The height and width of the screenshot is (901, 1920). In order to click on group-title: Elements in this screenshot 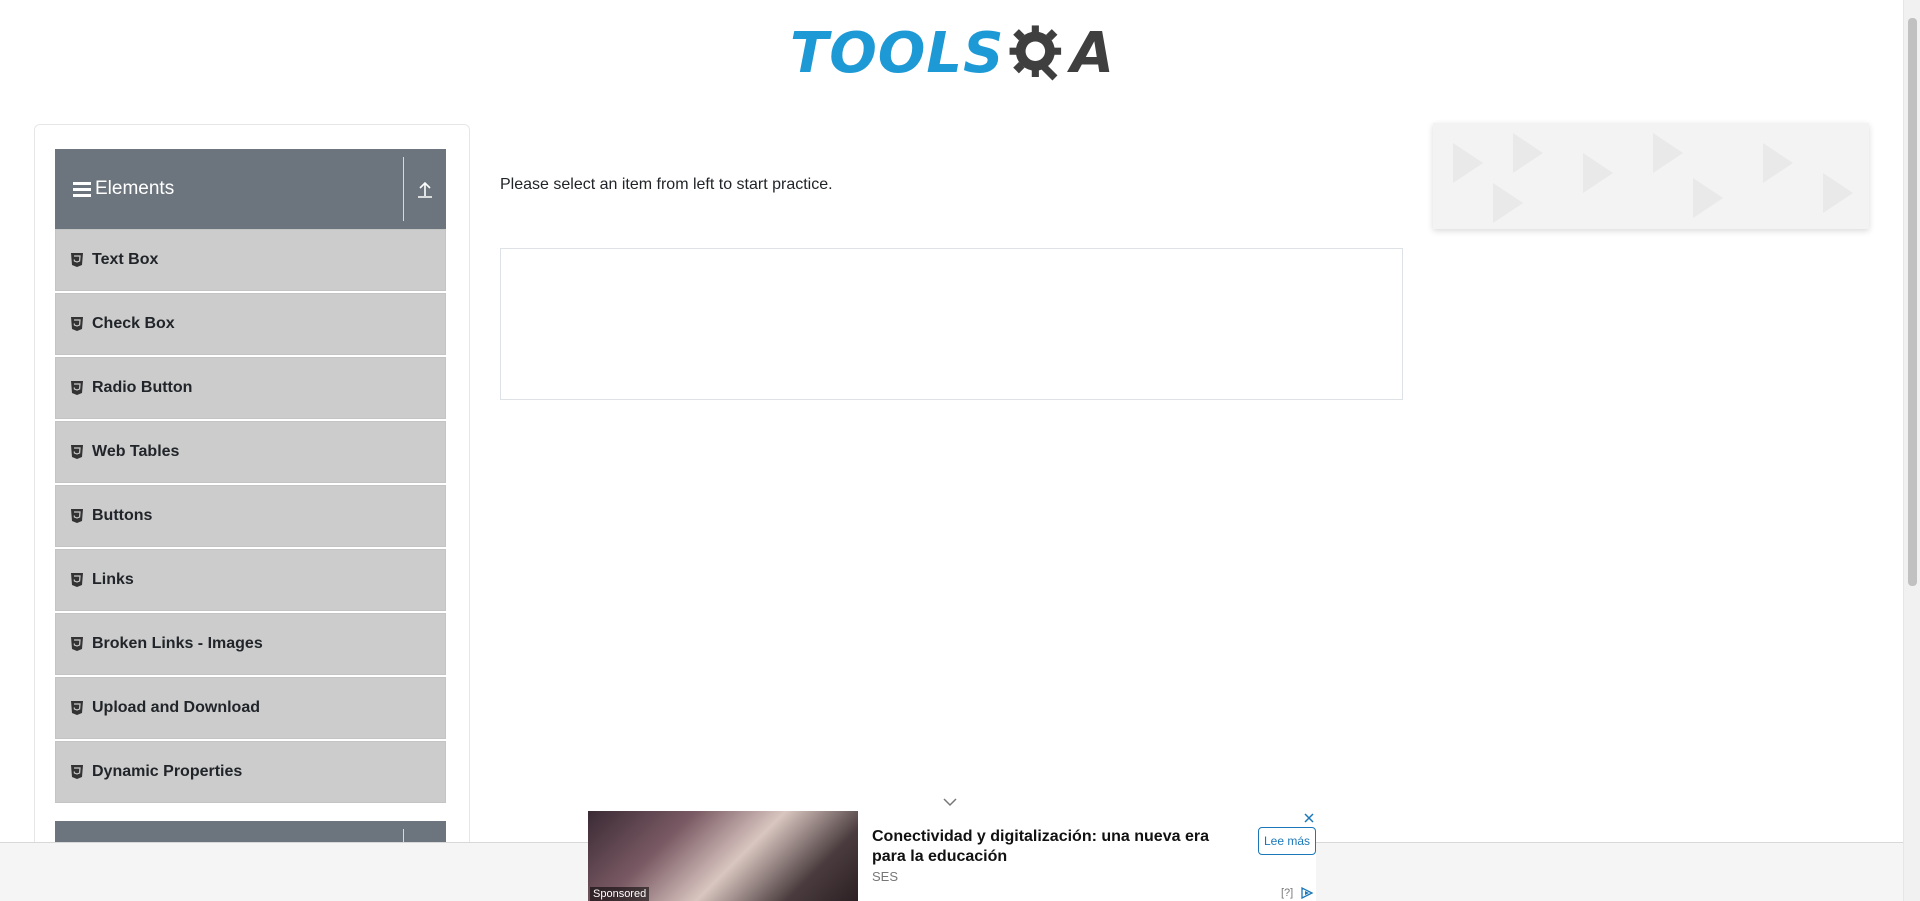, I will do `click(135, 188)`.